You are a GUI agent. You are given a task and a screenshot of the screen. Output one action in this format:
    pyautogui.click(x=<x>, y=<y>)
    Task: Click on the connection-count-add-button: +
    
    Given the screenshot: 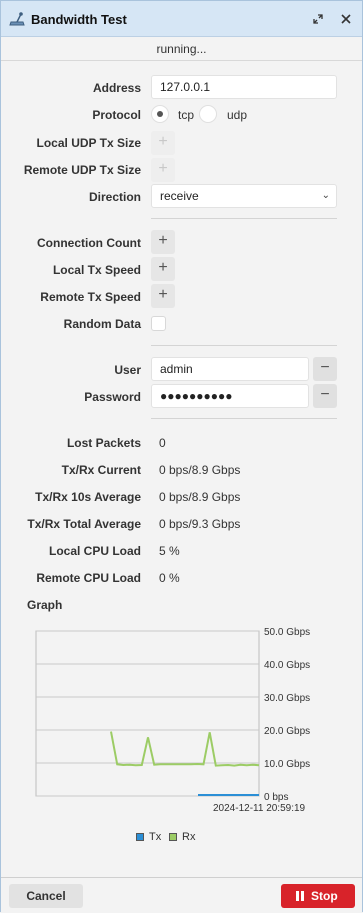 What is the action you would take?
    pyautogui.click(x=163, y=242)
    